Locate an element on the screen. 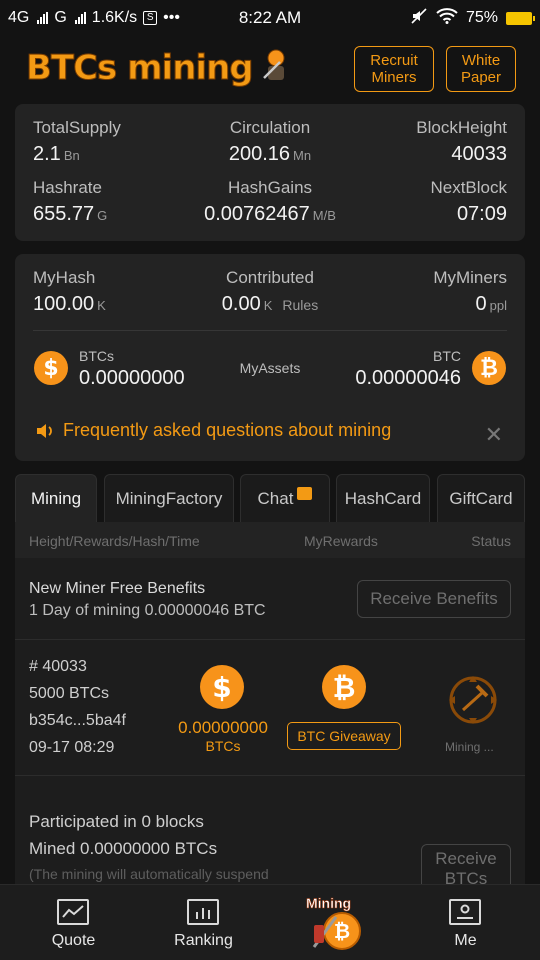 The width and height of the screenshot is (540, 960). bar-chart-icon is located at coordinates (203, 912).